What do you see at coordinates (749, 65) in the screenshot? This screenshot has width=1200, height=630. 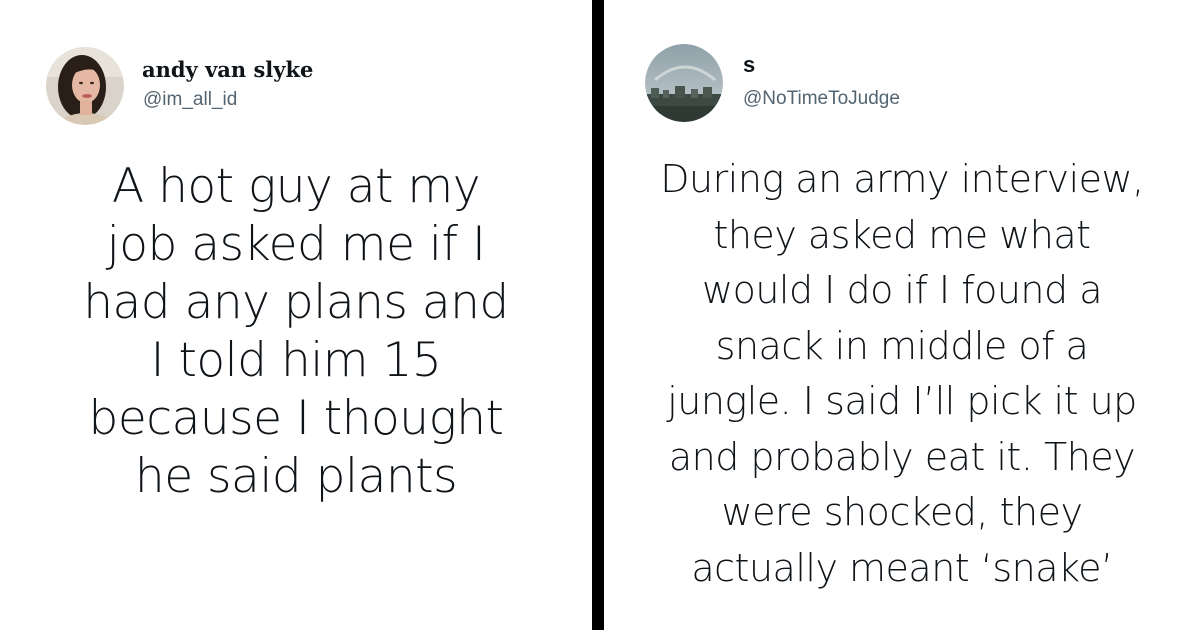 I see `display-name: s` at bounding box center [749, 65].